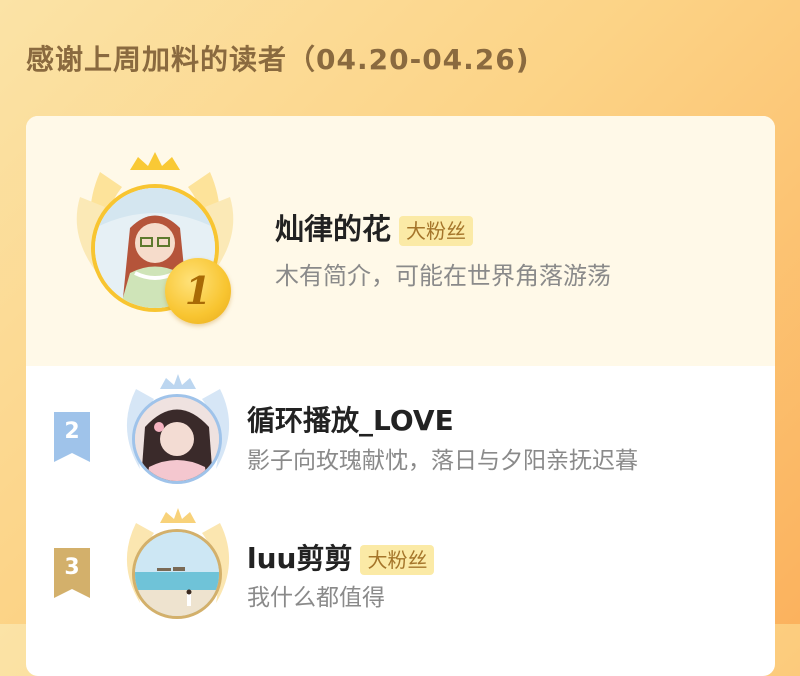 The width and height of the screenshot is (800, 676). What do you see at coordinates (300, 558) in the screenshot?
I see `reader-name-text: luu剪剪` at bounding box center [300, 558].